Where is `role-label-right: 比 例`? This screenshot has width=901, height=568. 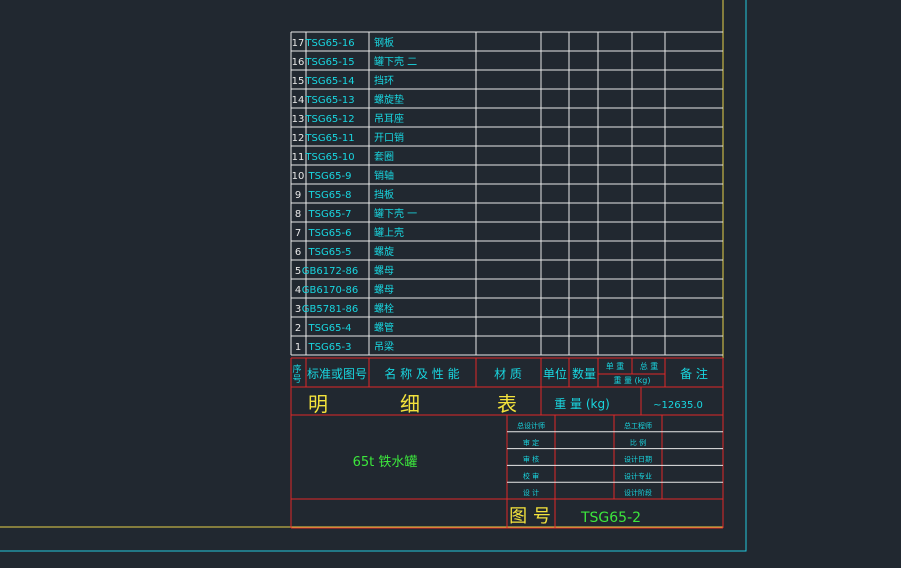 role-label-right: 比 例 is located at coordinates (638, 442).